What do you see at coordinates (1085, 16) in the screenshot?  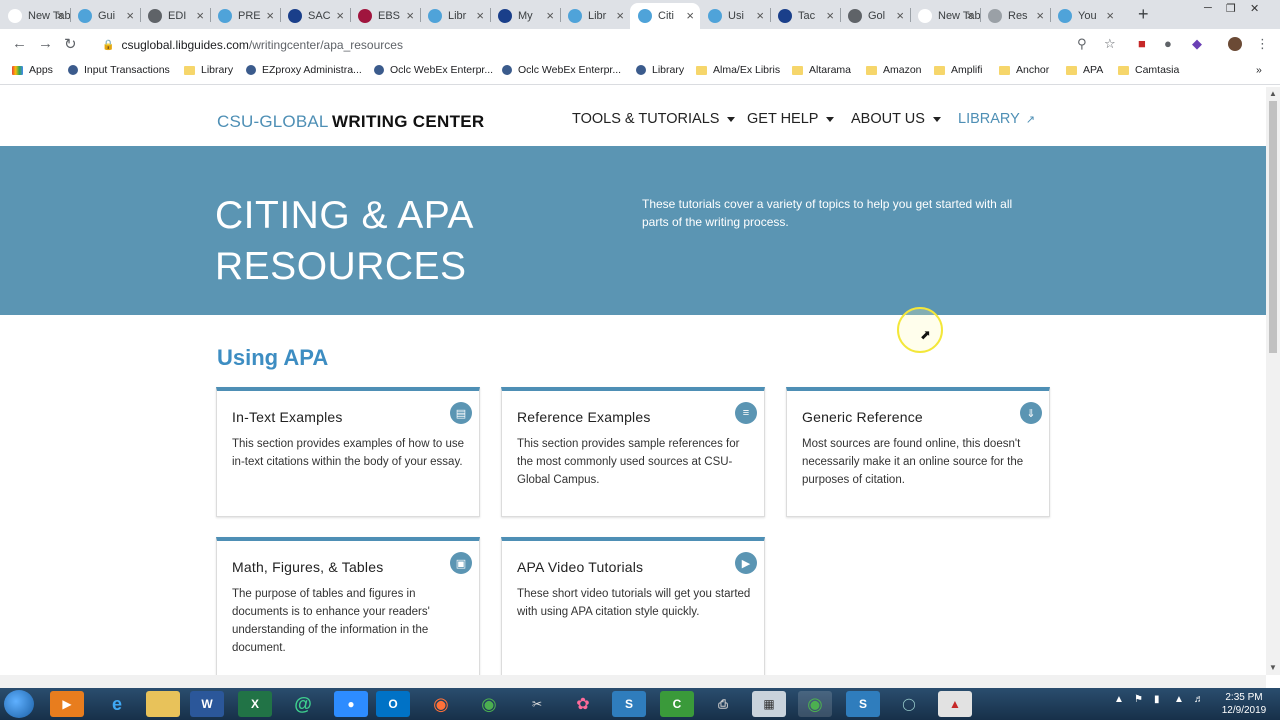 I see `browser-tab: You ×` at bounding box center [1085, 16].